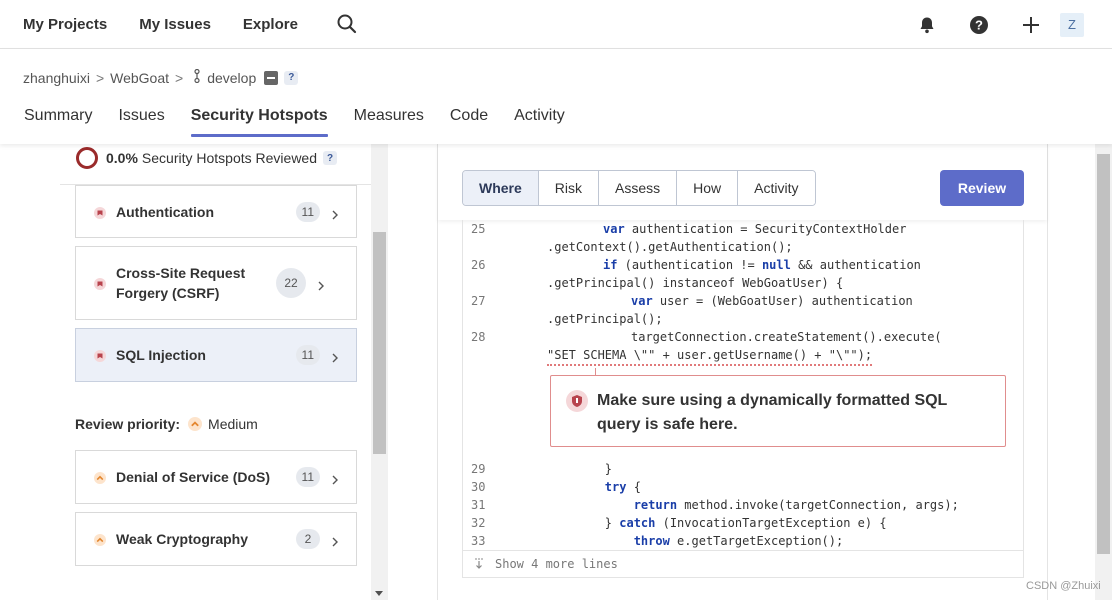 The width and height of the screenshot is (1112, 600). What do you see at coordinates (330, 158) in the screenshot?
I see `reviewed-help-icon: ?` at bounding box center [330, 158].